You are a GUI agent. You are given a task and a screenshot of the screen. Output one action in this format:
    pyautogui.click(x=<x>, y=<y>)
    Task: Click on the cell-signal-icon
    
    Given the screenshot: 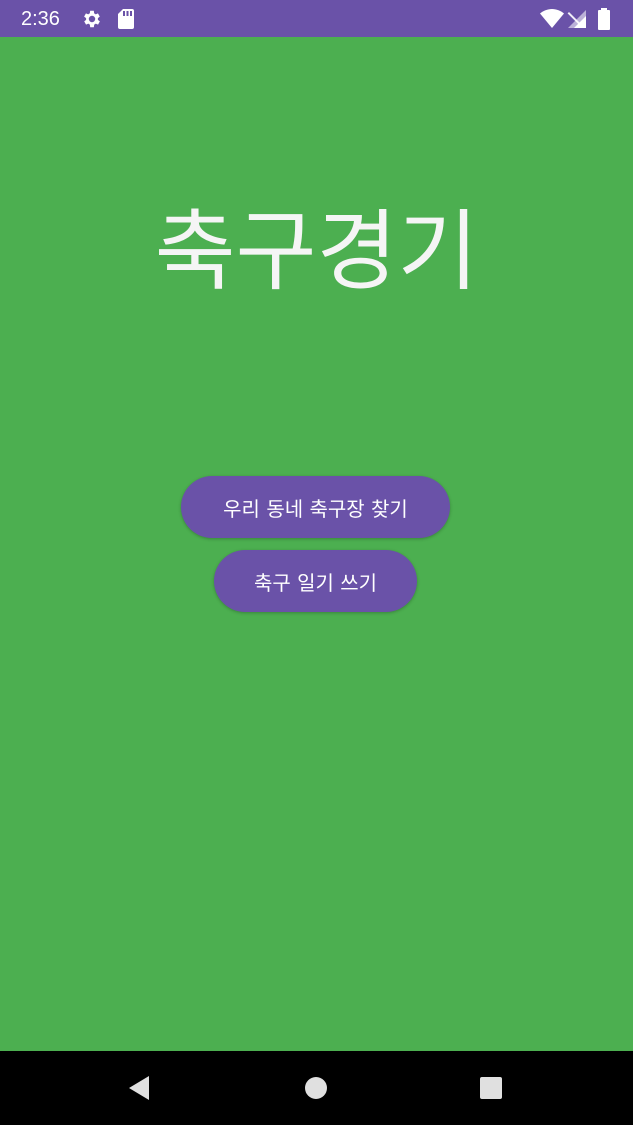 What is the action you would take?
    pyautogui.click(x=577, y=18)
    